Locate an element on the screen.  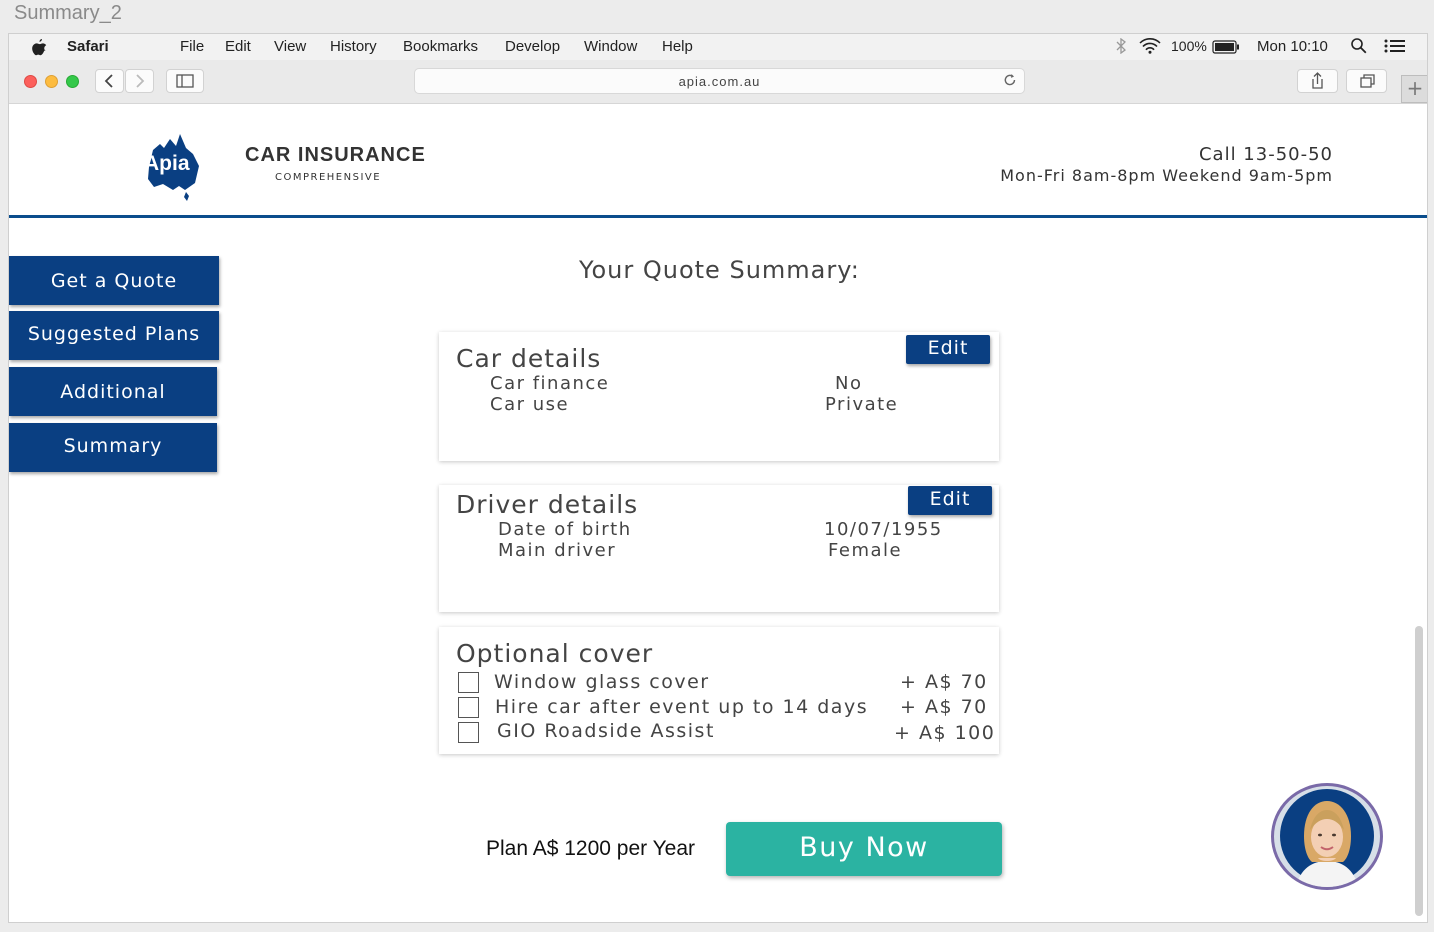
nav-suggested-plans: Suggested Plans is located at coordinates (114, 335).